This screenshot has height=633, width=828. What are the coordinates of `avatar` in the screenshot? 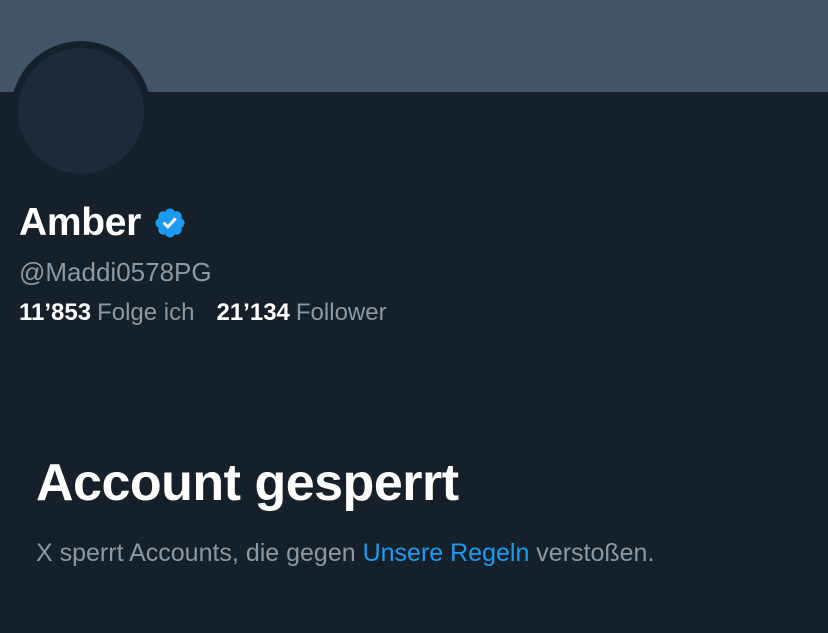 It's located at (81, 111).